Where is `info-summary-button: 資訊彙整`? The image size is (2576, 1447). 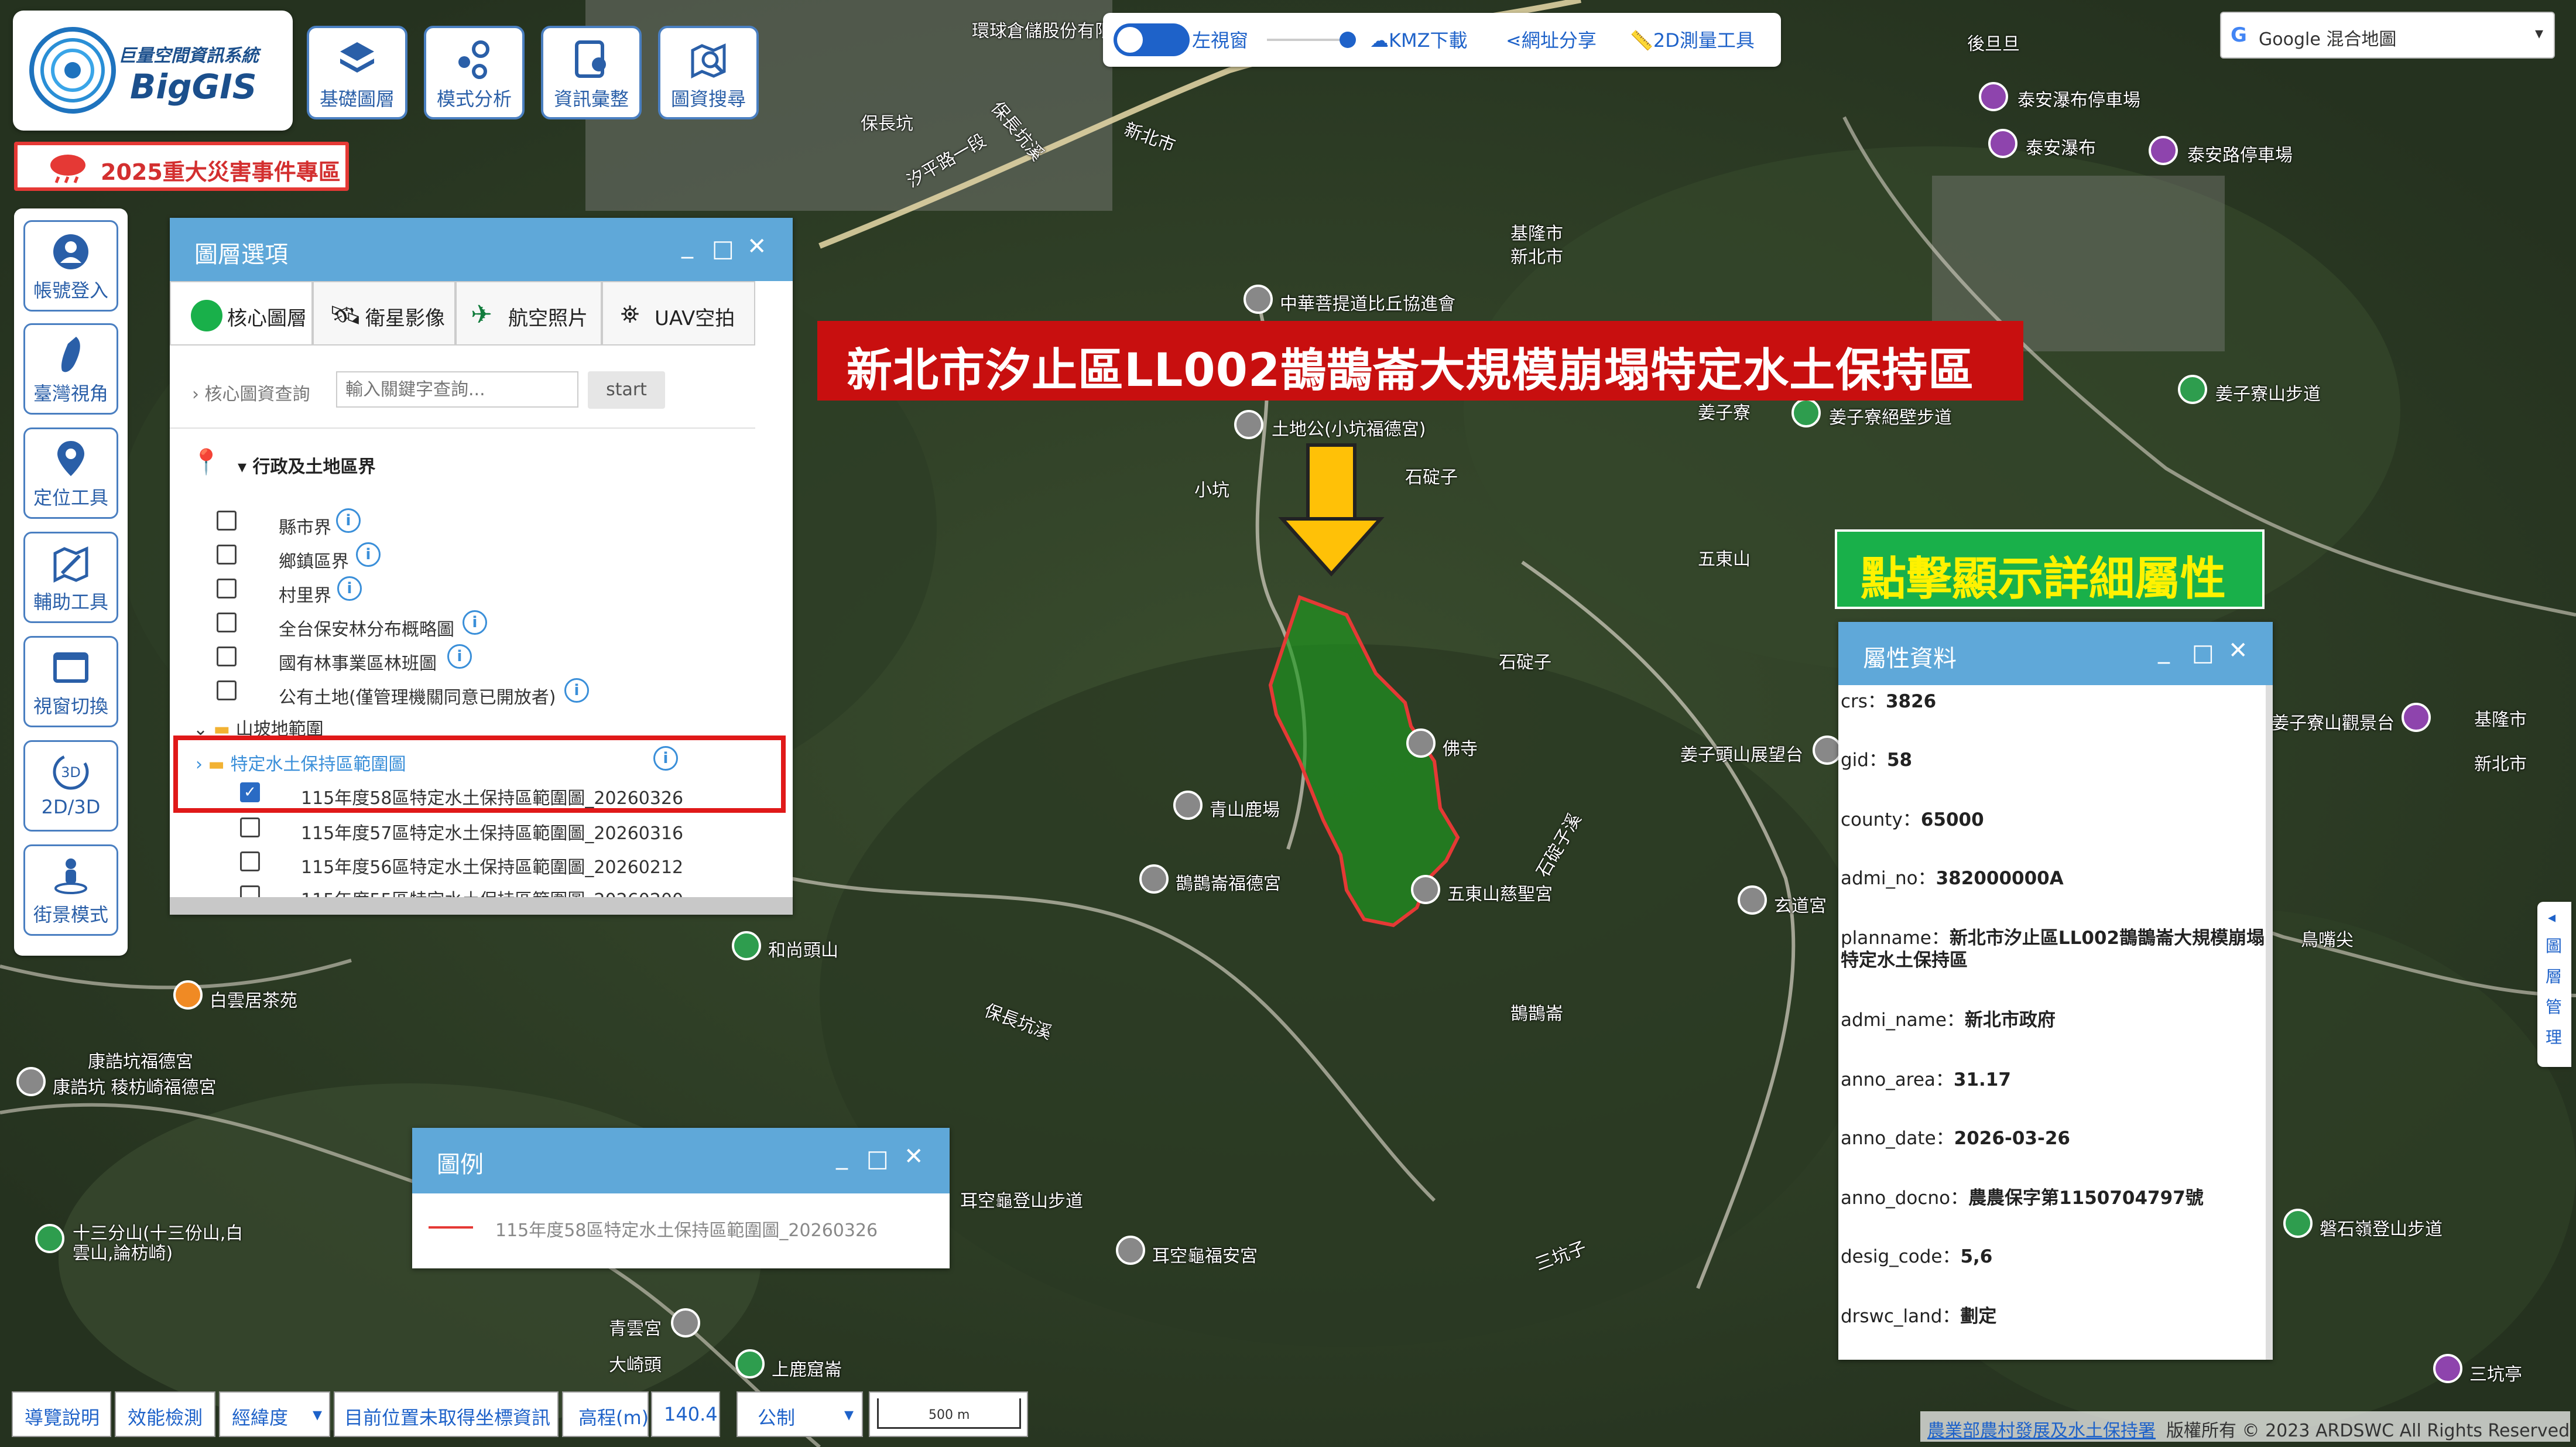 info-summary-button: 資訊彙整 is located at coordinates (591, 72).